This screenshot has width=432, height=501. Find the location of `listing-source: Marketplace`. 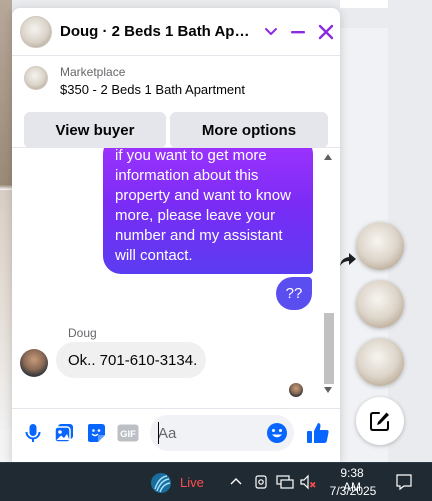

listing-source: Marketplace is located at coordinates (93, 72).